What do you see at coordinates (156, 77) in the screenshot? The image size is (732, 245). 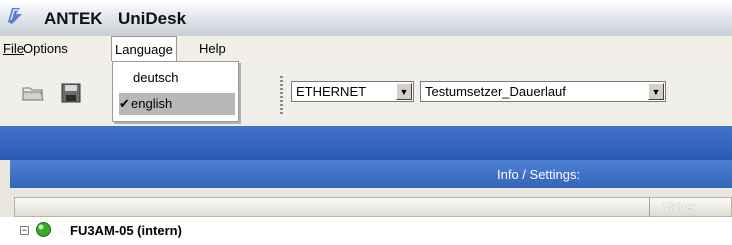 I see `language-option-label: deutsch` at bounding box center [156, 77].